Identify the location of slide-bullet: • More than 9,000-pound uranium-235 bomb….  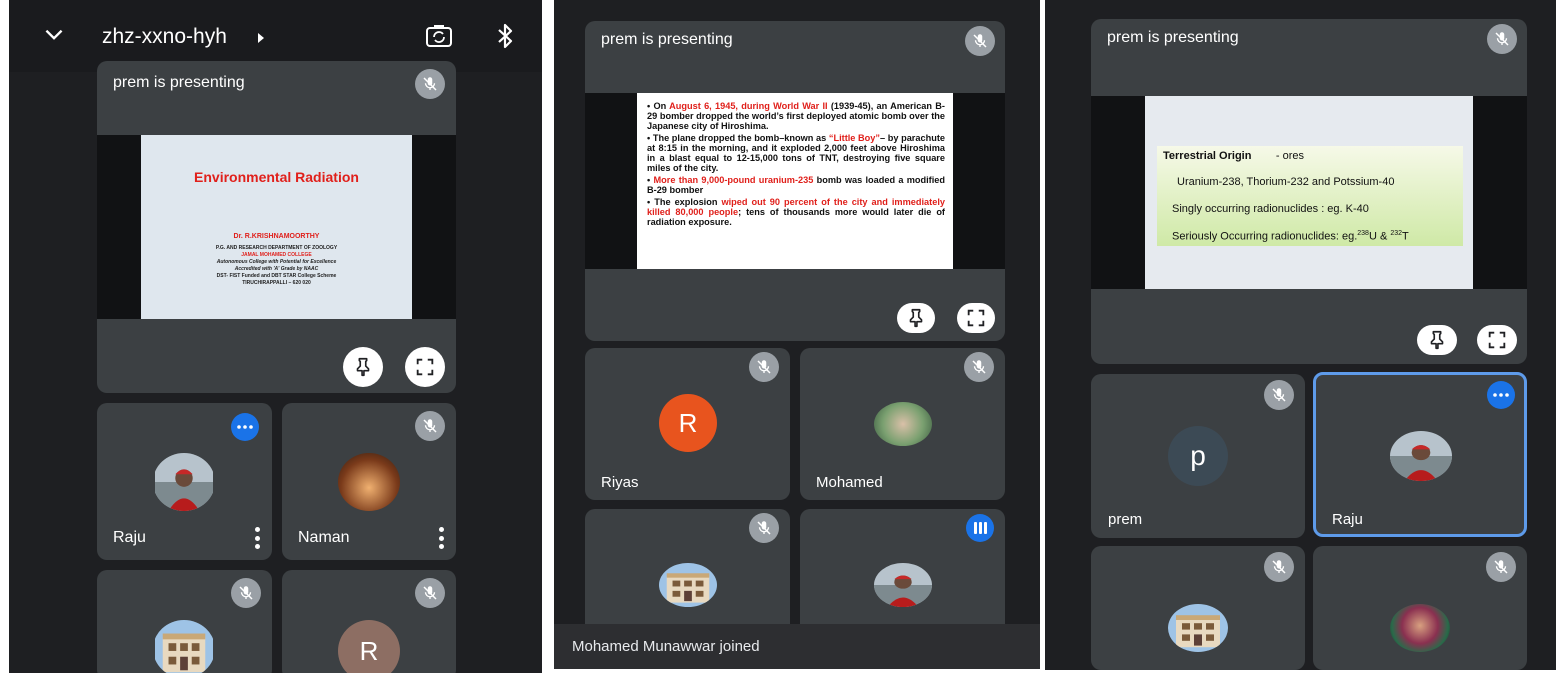
(796, 185).